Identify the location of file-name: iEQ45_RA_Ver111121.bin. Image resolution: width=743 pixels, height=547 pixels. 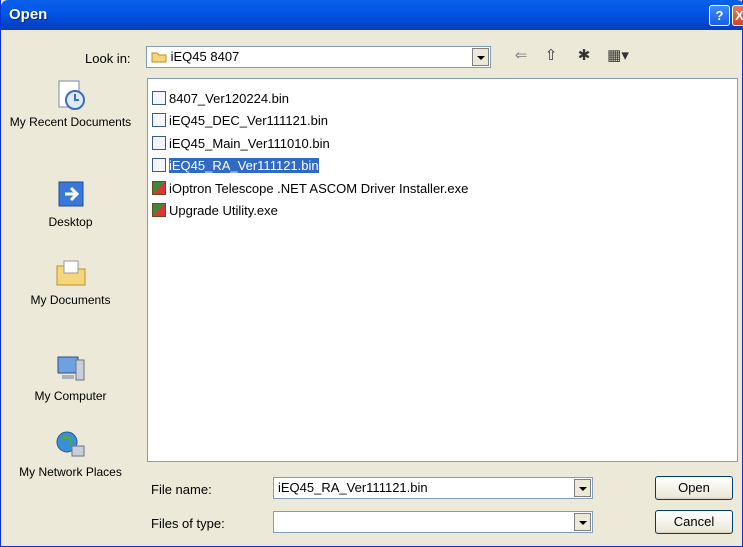
(244, 165).